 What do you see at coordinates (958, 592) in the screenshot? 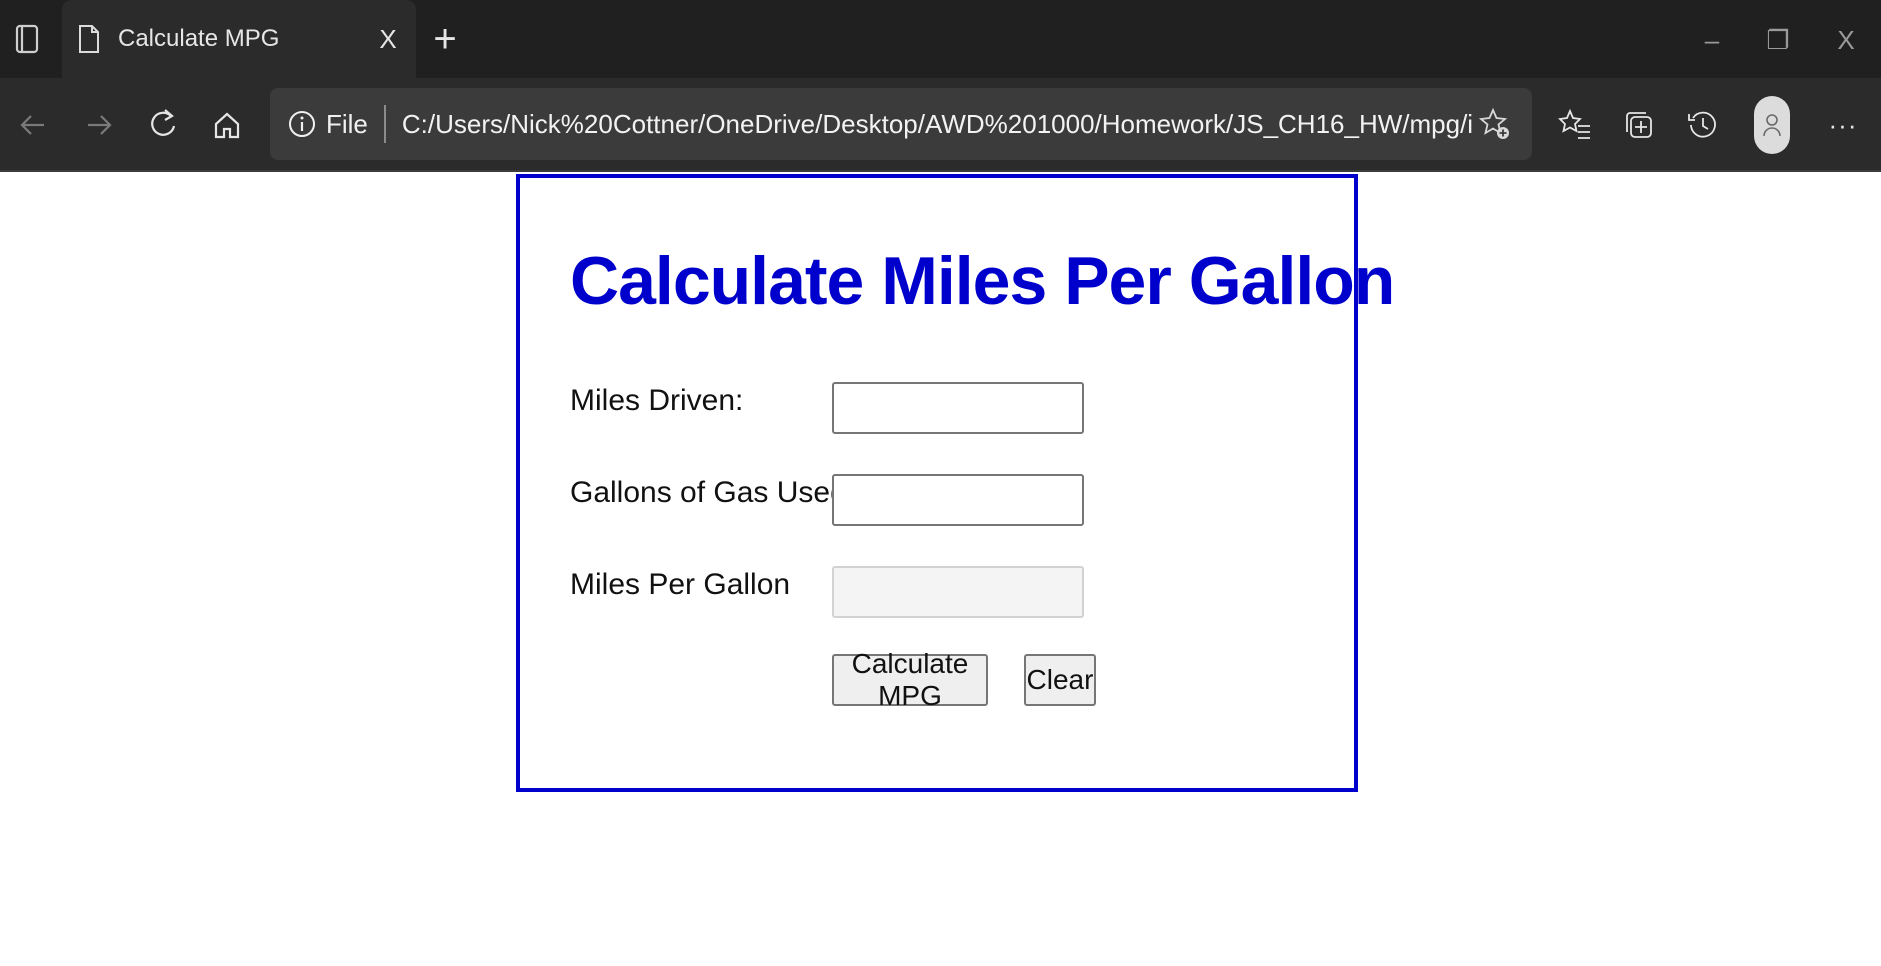
I see `mpg-output-field` at bounding box center [958, 592].